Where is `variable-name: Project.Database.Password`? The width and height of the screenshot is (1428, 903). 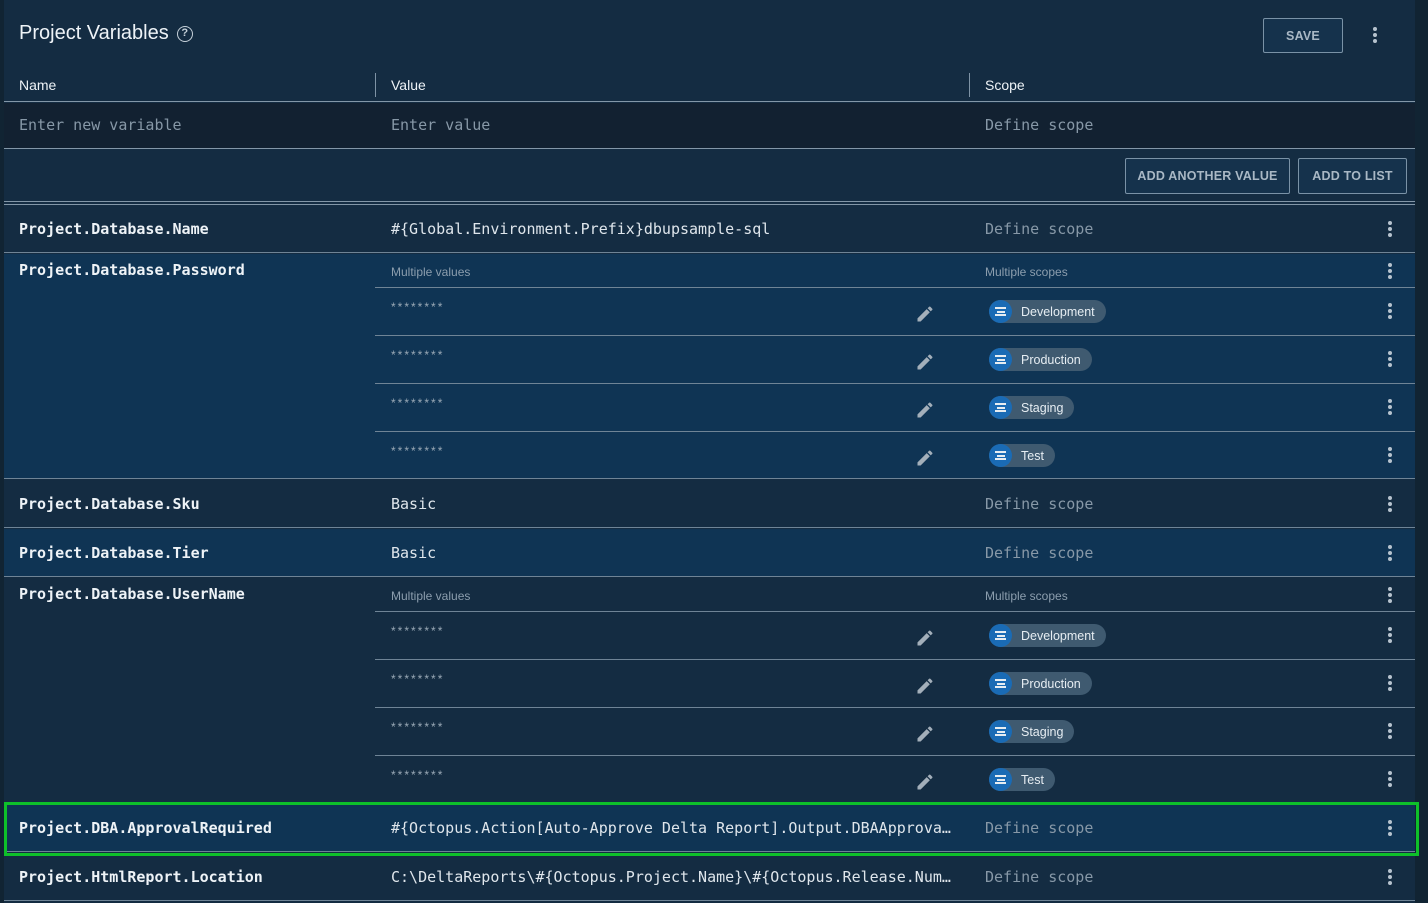
variable-name: Project.Database.Password is located at coordinates (132, 270).